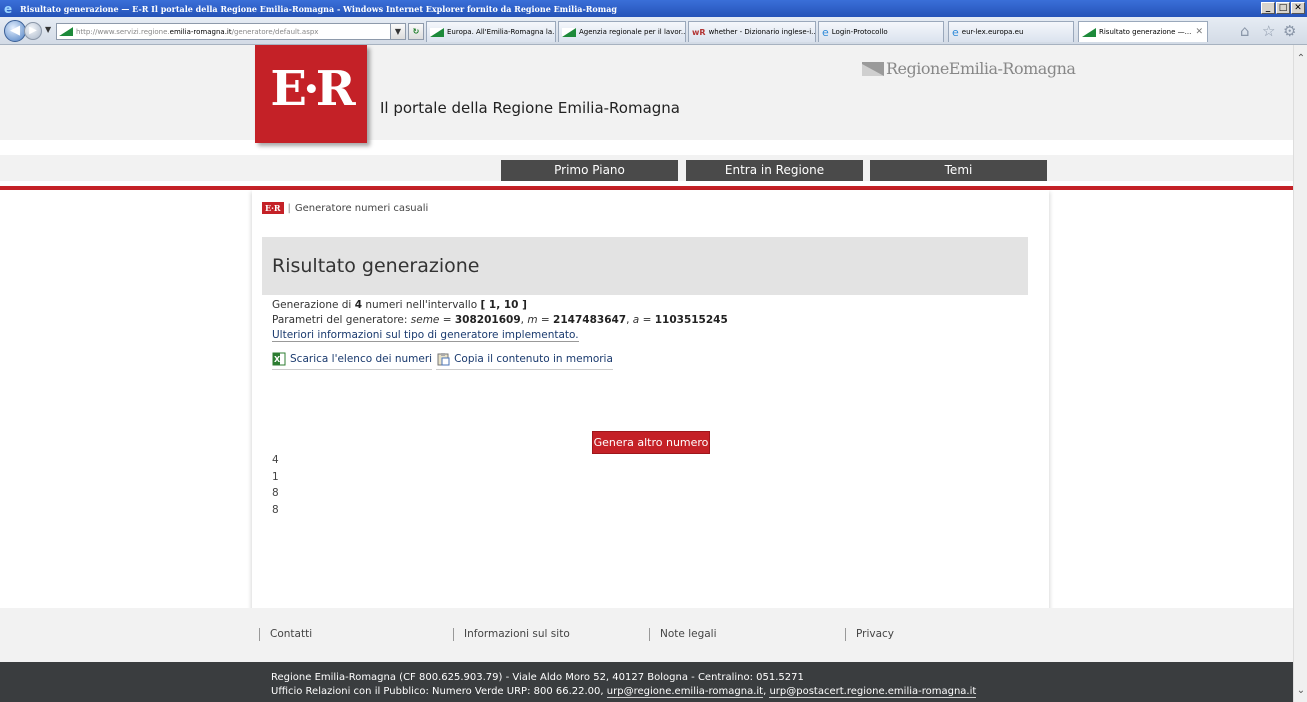 The width and height of the screenshot is (1307, 702). Describe the element at coordinates (636, 320) in the screenshot. I see `a-label: a` at that location.